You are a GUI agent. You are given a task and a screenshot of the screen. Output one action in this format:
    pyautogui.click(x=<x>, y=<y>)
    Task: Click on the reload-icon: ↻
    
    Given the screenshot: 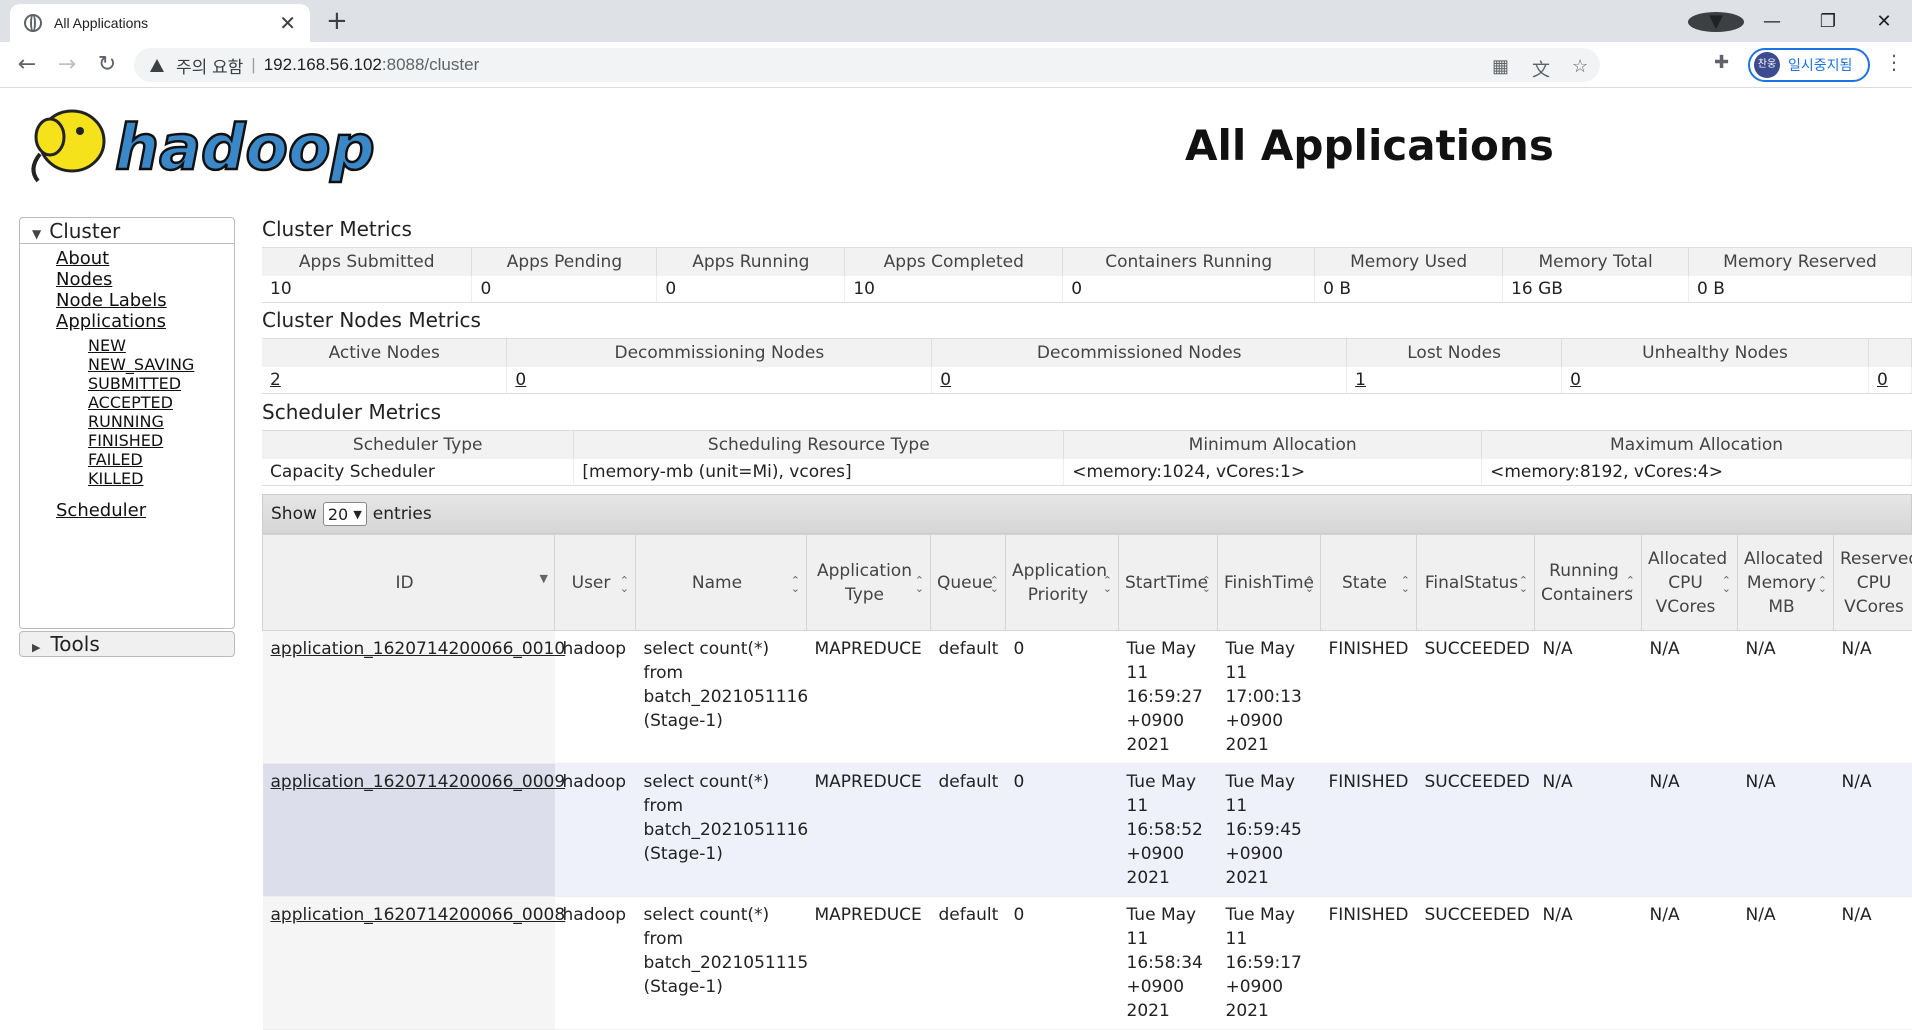 What is the action you would take?
    pyautogui.click(x=107, y=65)
    